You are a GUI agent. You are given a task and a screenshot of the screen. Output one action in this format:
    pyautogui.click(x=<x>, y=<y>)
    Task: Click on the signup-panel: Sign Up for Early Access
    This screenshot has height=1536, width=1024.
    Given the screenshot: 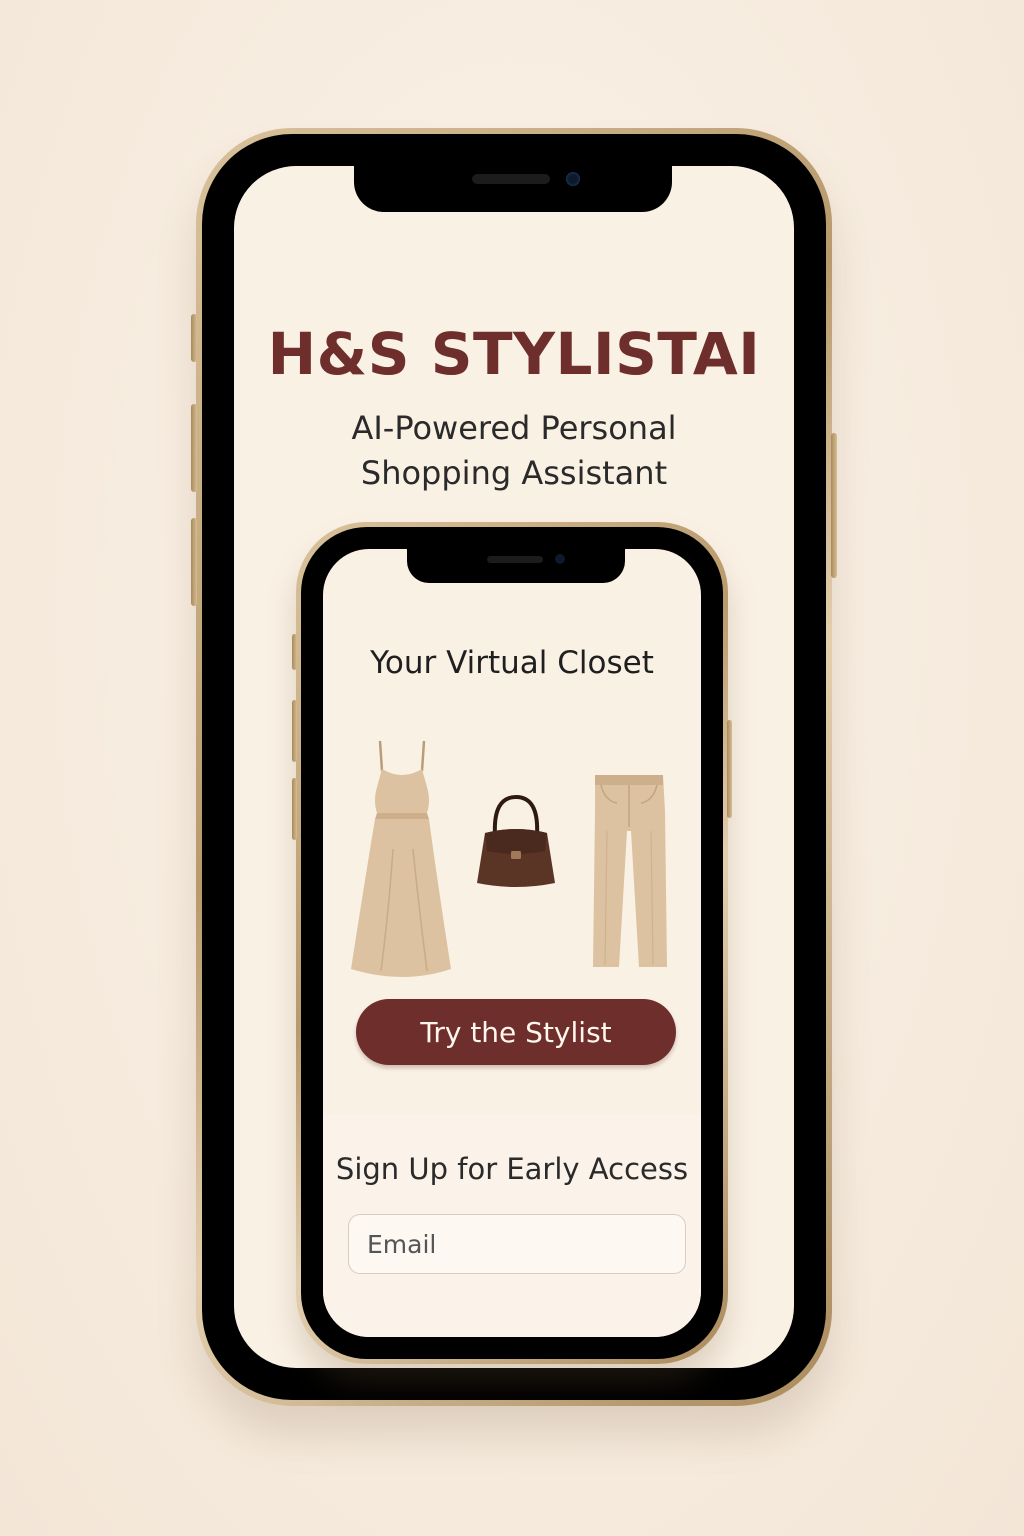 What is the action you would take?
    pyautogui.click(x=512, y=1225)
    